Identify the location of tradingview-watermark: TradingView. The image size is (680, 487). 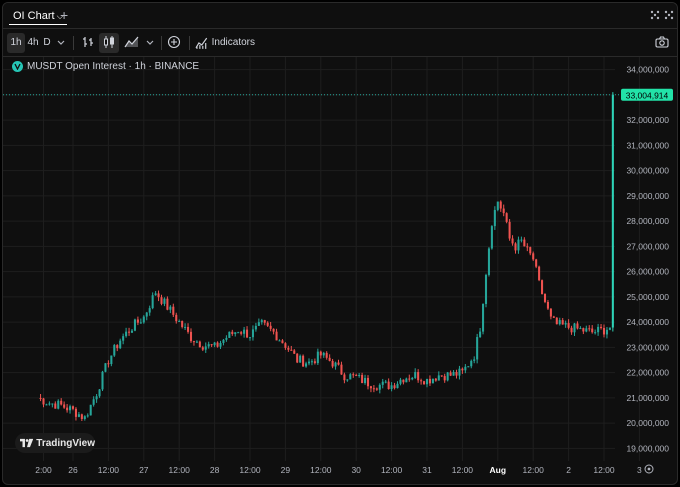
(55, 443).